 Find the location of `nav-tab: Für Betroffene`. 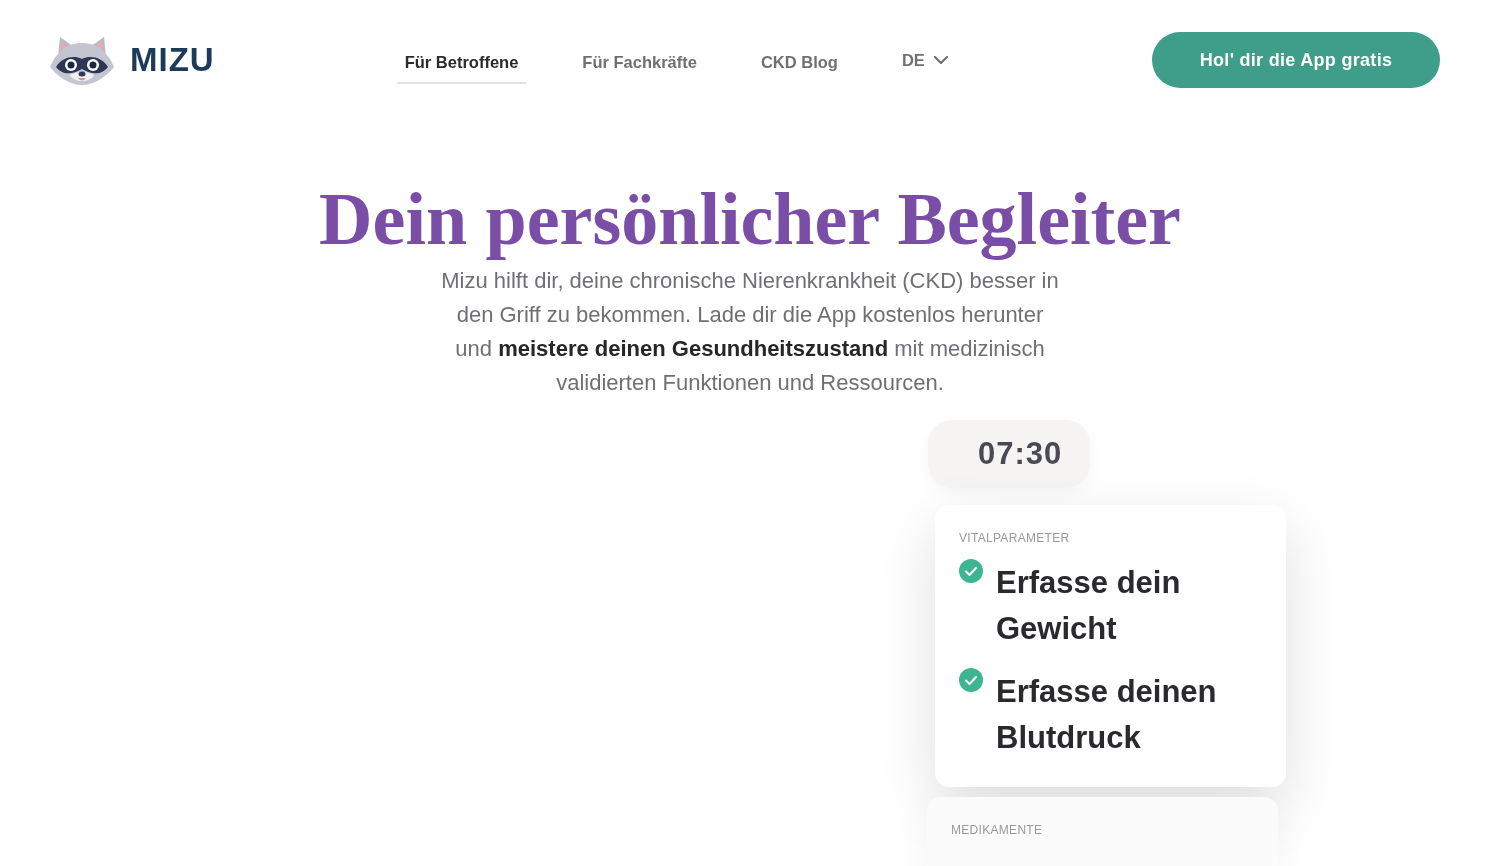

nav-tab: Für Betroffene is located at coordinates (461, 62).